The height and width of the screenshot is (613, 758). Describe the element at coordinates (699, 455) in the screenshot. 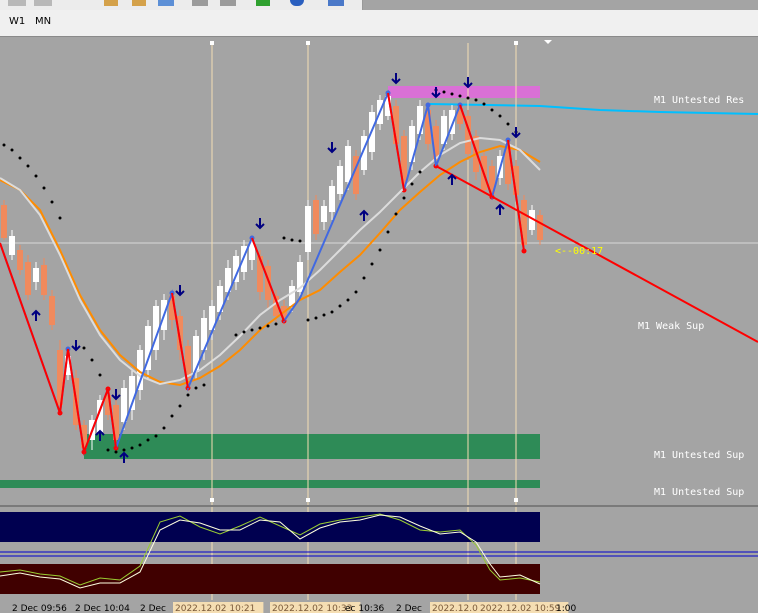

I see `level-label-support-1: M1 Untested Sup` at that location.